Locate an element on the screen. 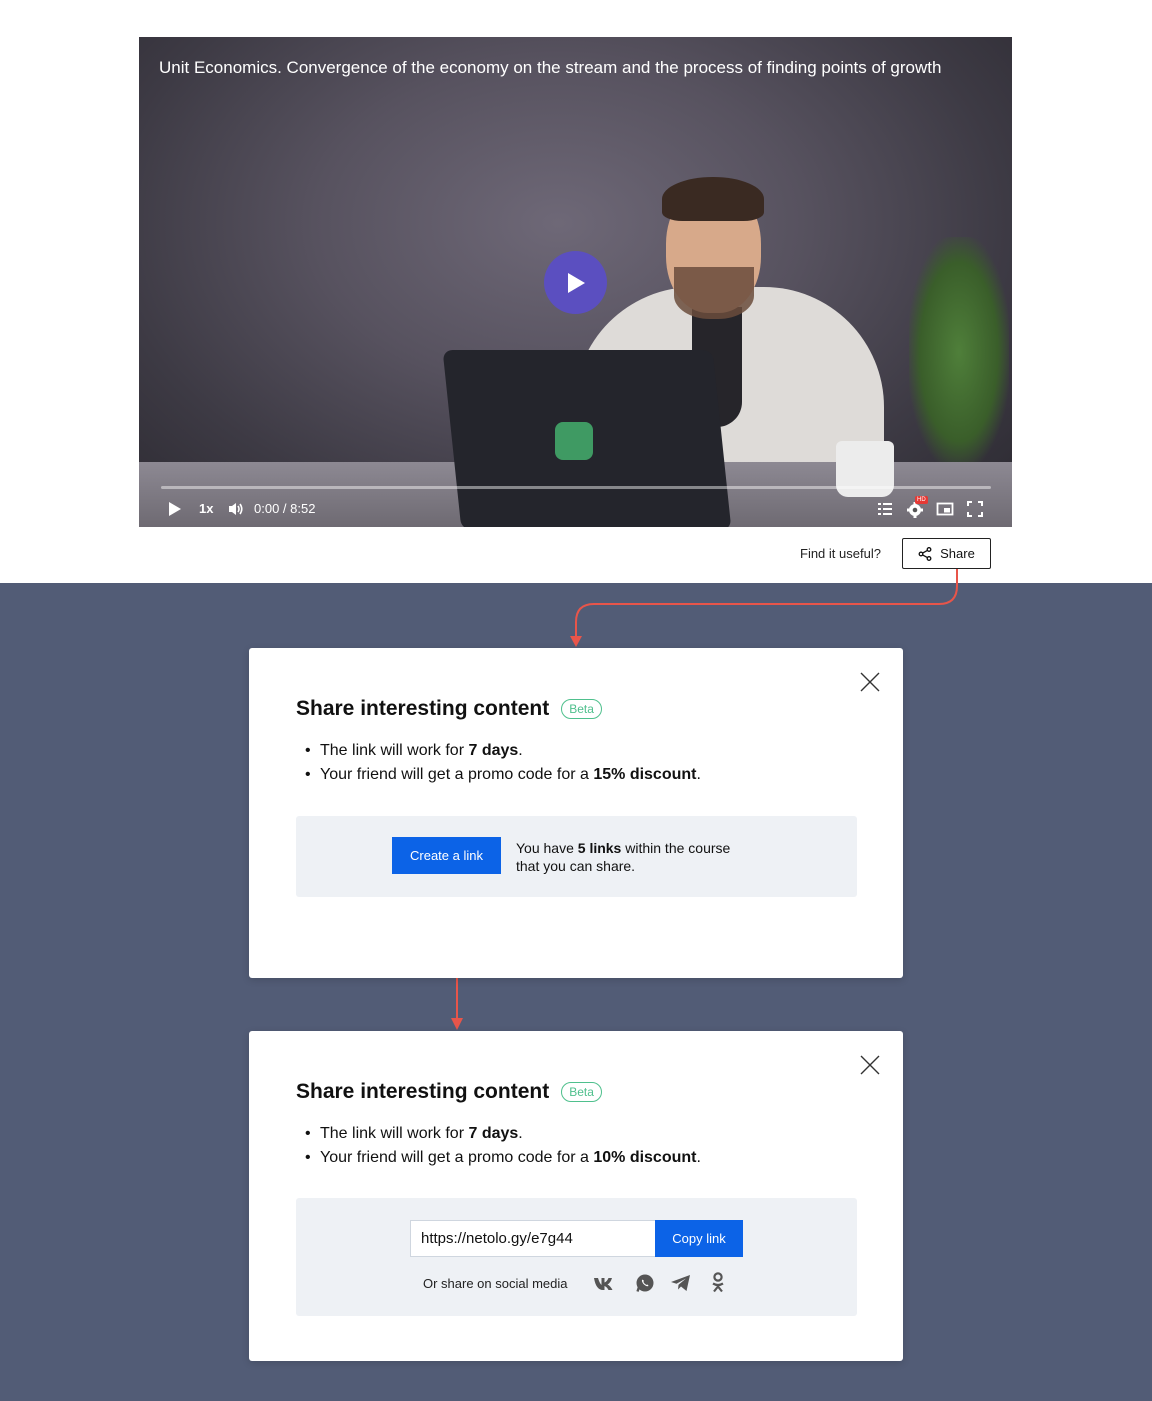 This screenshot has width=1152, height=1401. volume-icon is located at coordinates (236, 509).